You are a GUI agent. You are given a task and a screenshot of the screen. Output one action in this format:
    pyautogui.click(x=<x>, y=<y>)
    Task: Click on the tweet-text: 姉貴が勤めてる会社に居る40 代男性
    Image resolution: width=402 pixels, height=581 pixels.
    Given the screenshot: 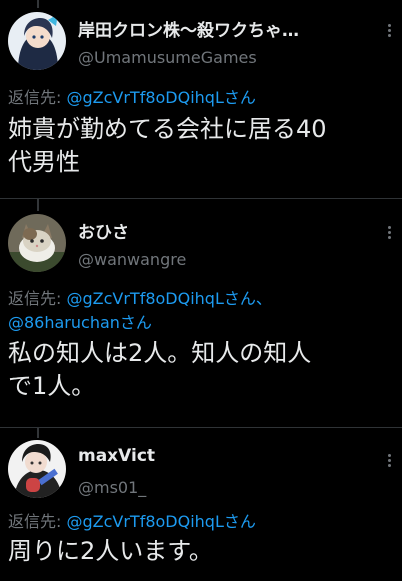 What is the action you would take?
    pyautogui.click(x=203, y=146)
    